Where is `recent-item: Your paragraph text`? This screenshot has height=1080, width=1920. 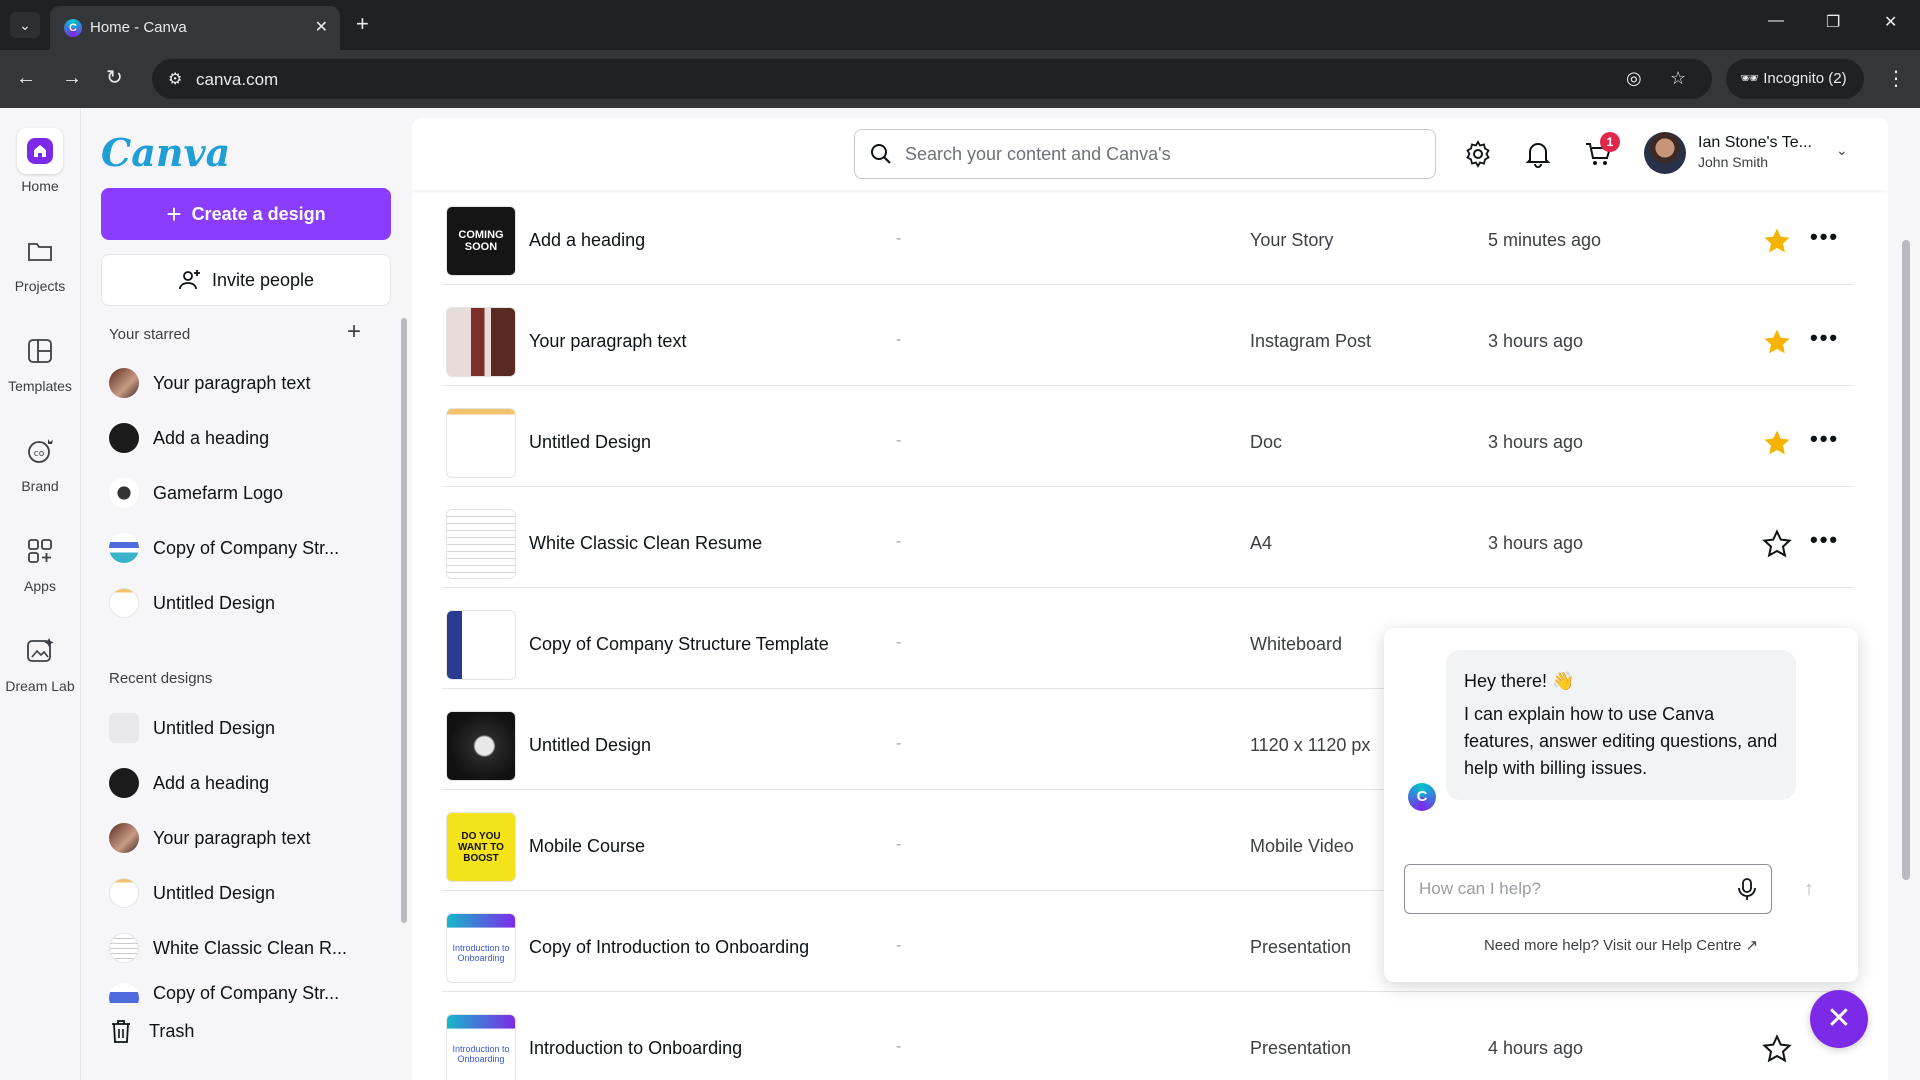 recent-item: Your paragraph text is located at coordinates (249, 838).